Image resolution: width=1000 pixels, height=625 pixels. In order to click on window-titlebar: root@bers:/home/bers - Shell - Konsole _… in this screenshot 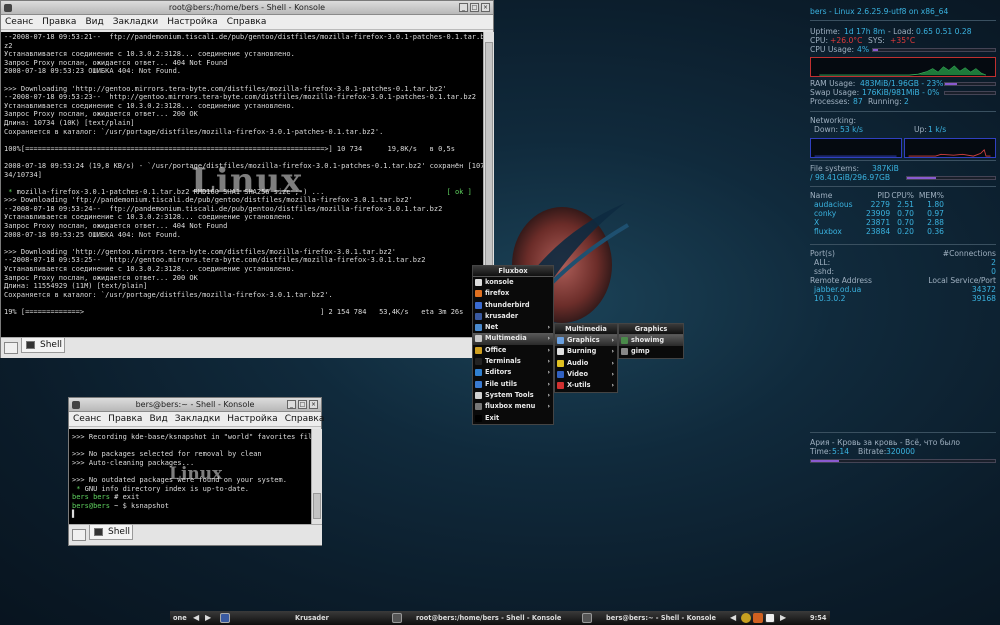, I will do `click(247, 8)`.